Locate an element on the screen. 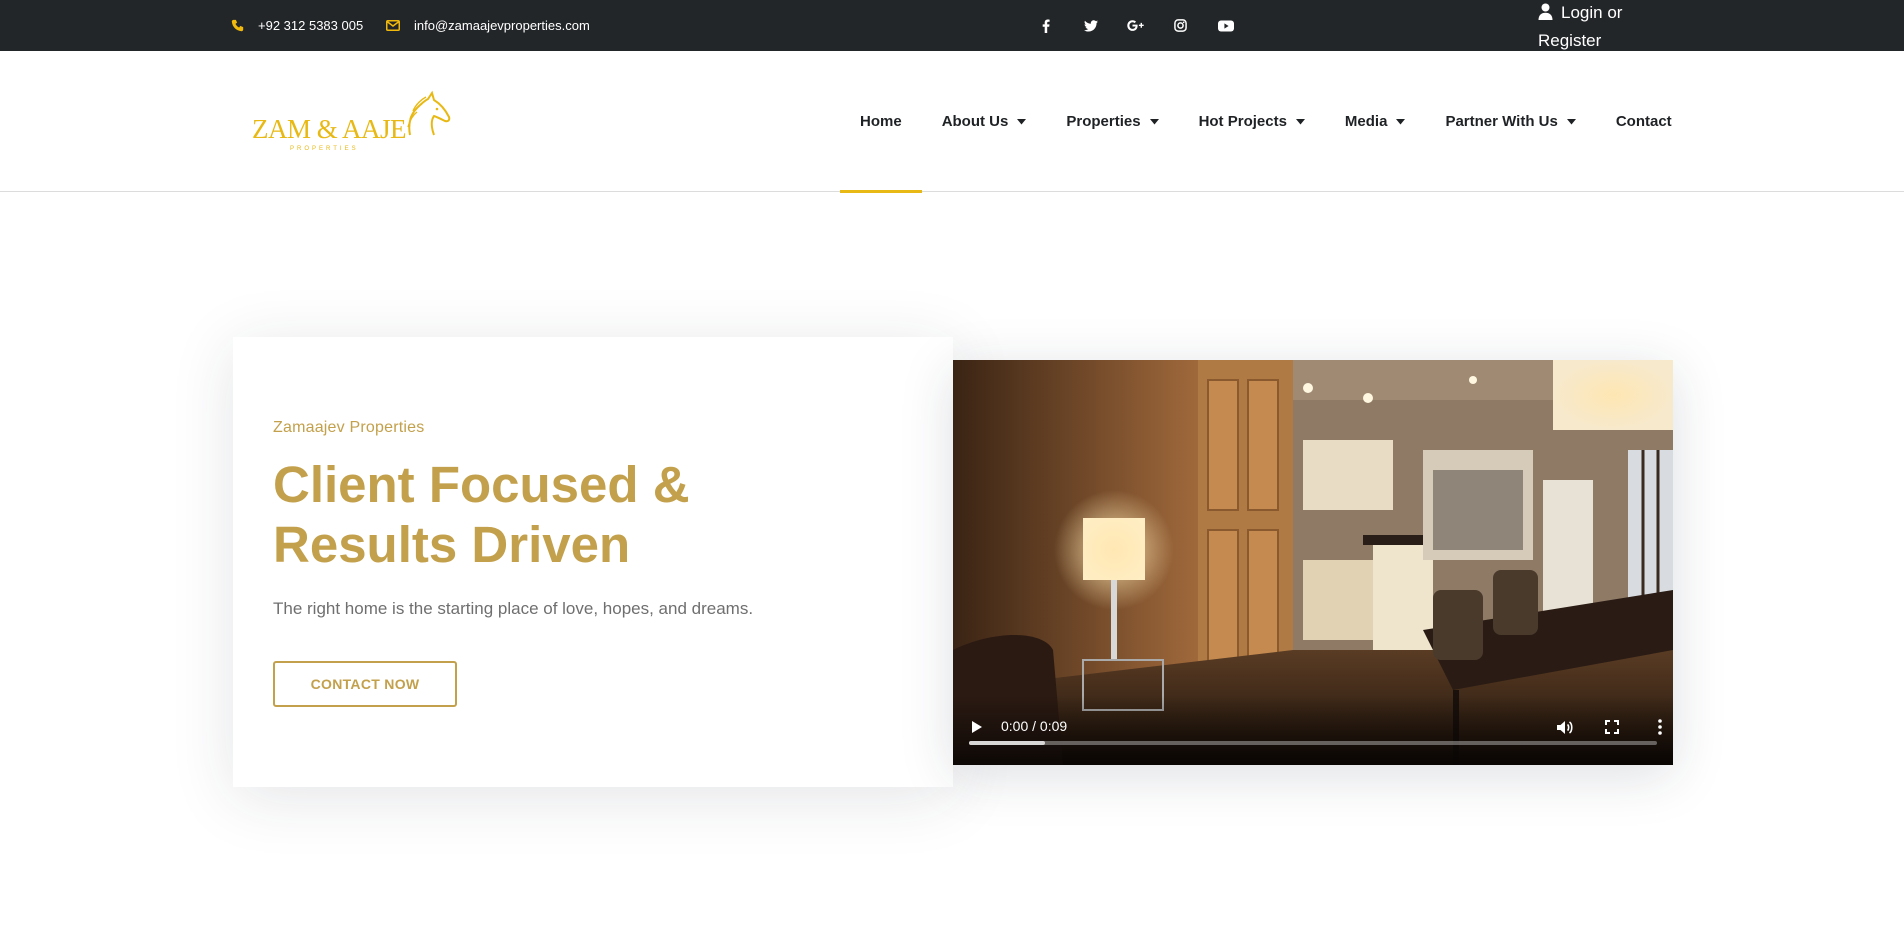 The width and height of the screenshot is (1904, 925). nav-contact-label: Contact is located at coordinates (1643, 121).